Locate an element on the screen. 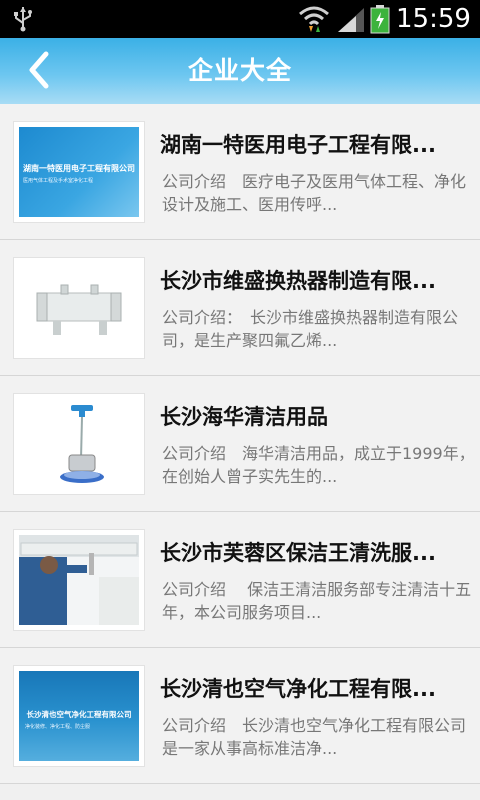 This screenshot has width=480, height=800. heat-exchanger-image is located at coordinates (79, 308).